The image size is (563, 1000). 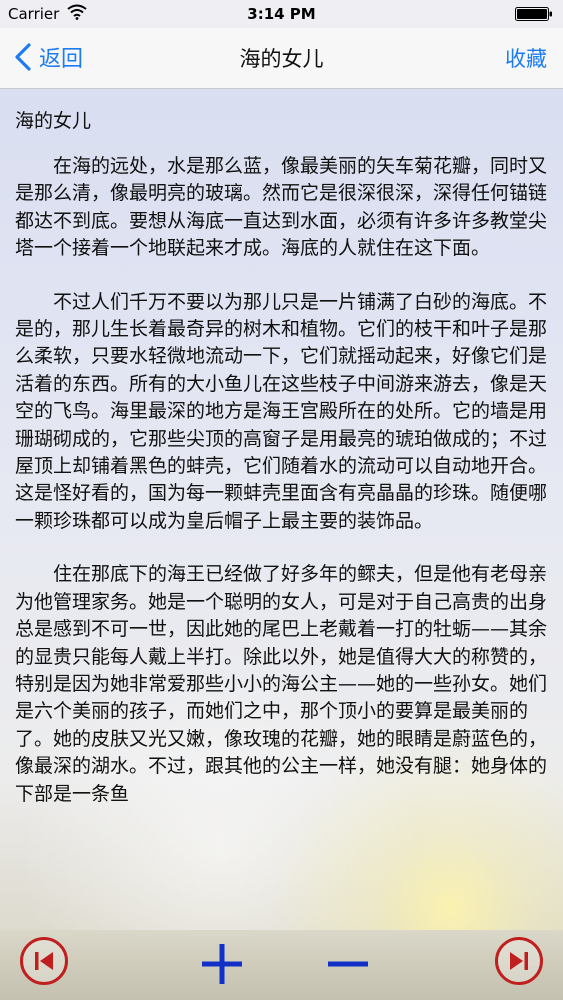 I want to click on page-title: 海的女儿, so click(x=281, y=59).